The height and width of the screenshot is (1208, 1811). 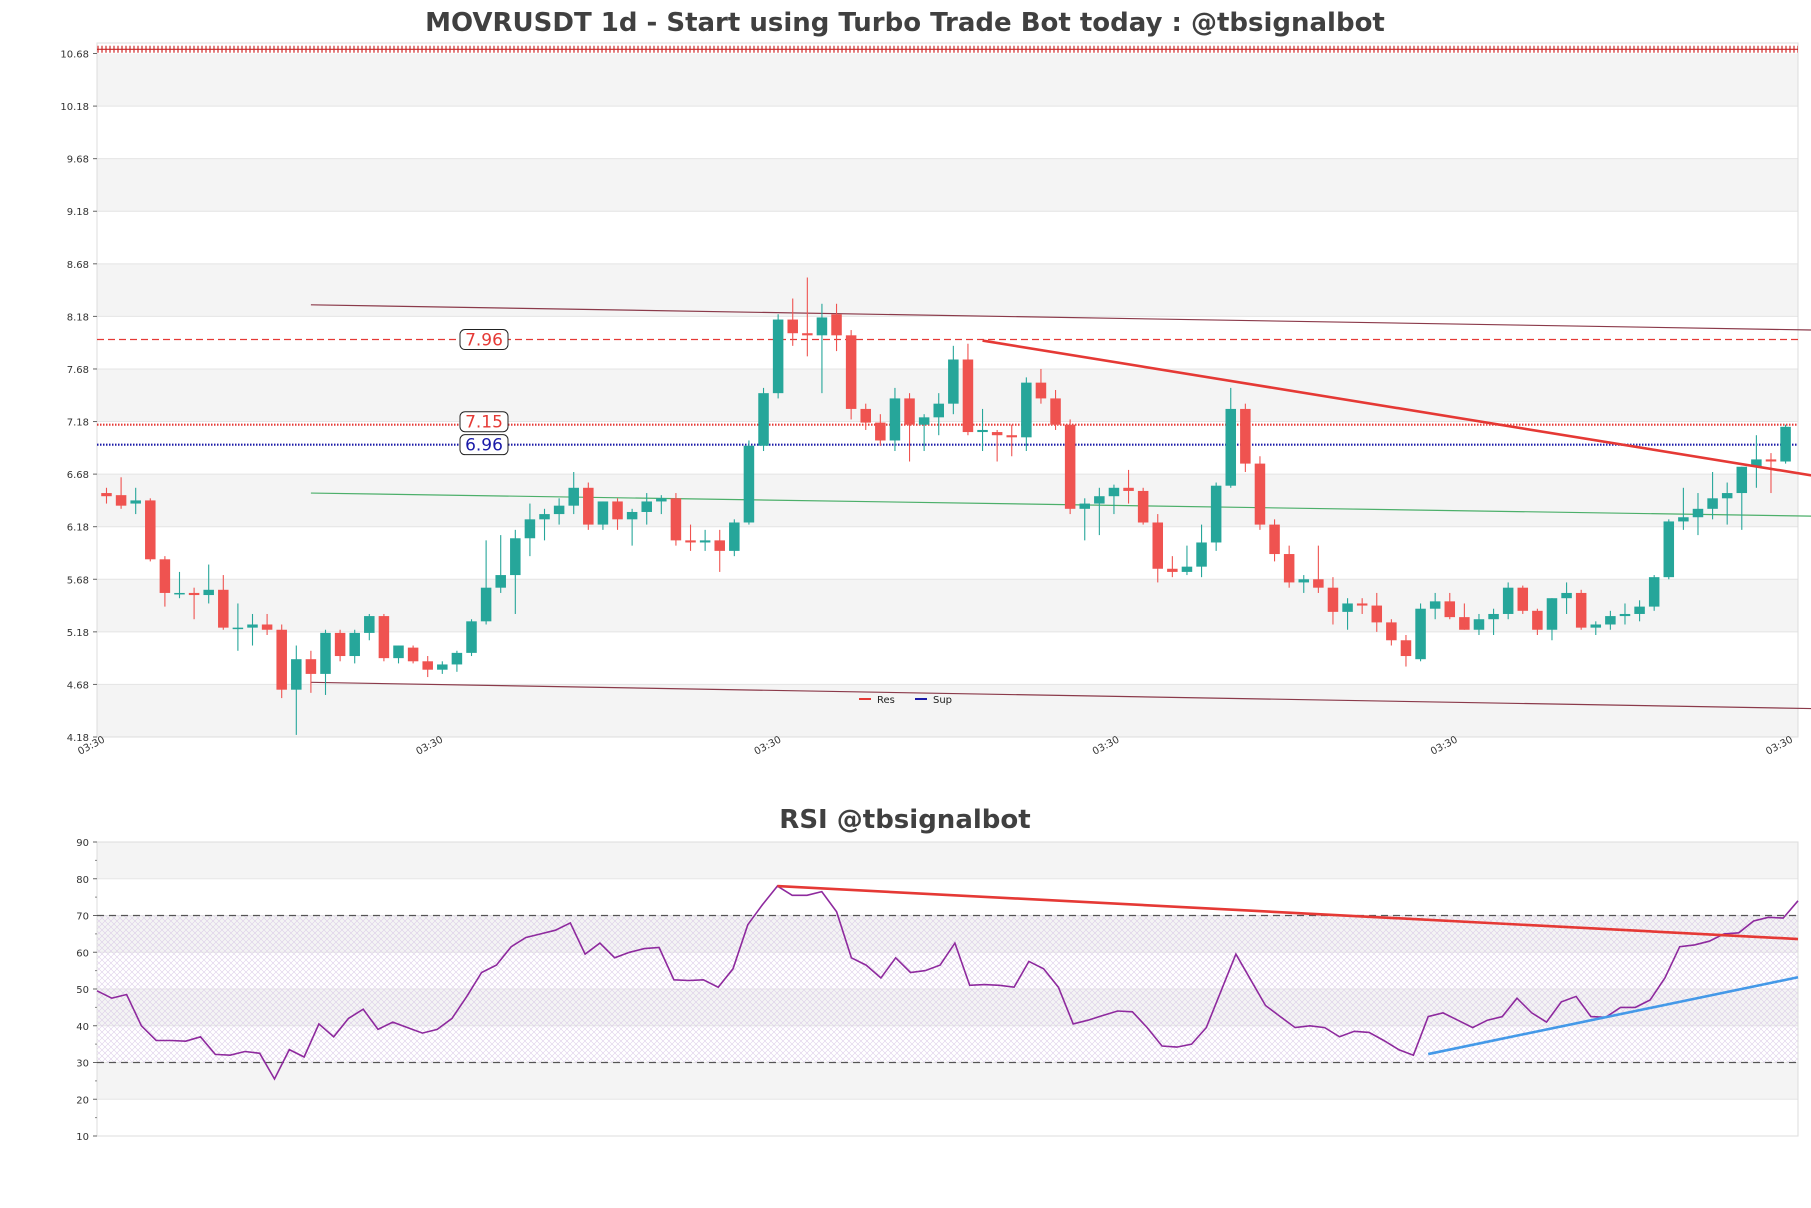 I want to click on price-y-tick-label: 5.68, so click(x=78, y=580).